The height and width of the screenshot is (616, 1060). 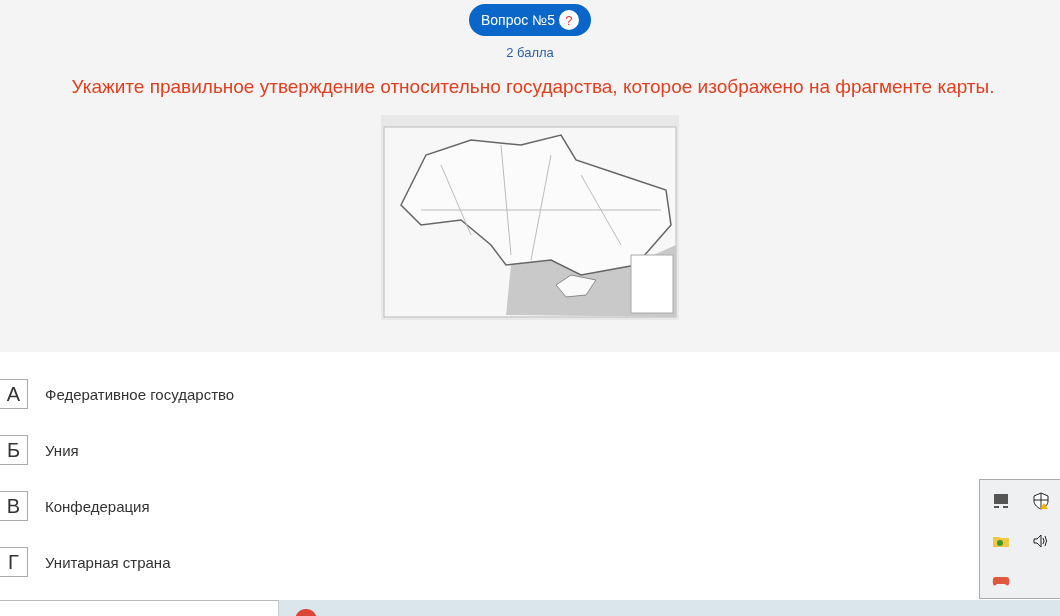 I want to click on option-text: Унитарная страна, so click(x=108, y=562).